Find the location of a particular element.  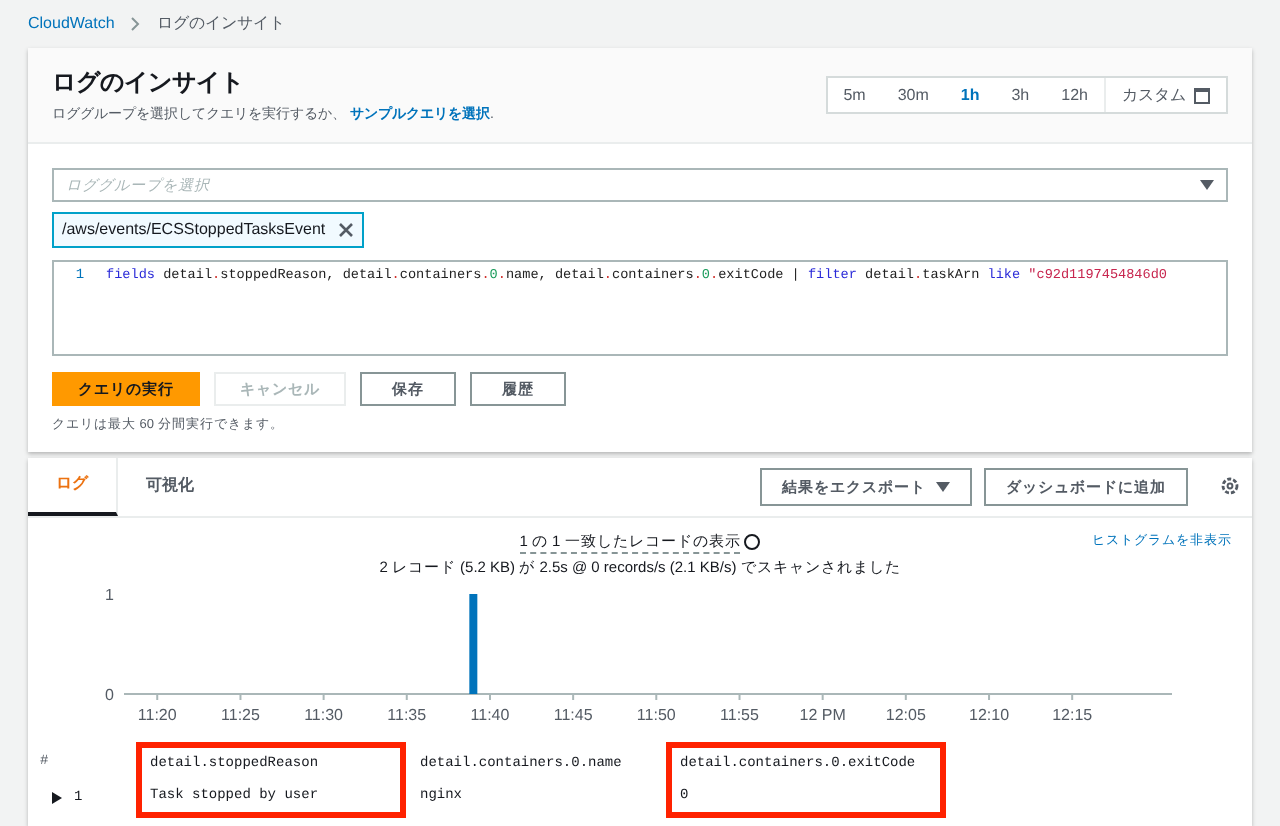

time-range-option: 5m is located at coordinates (854, 95).